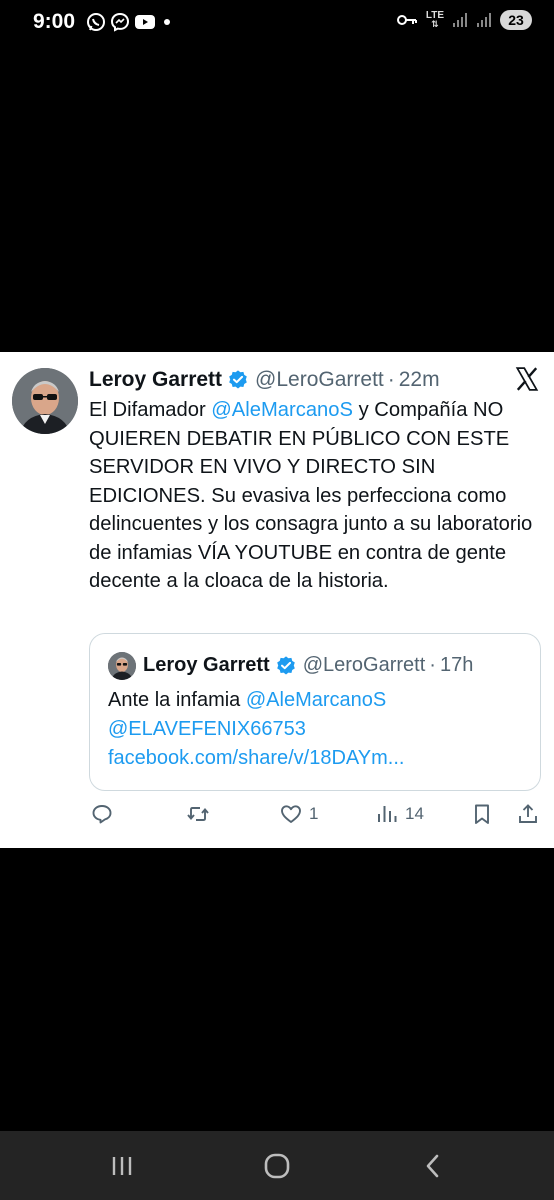 This screenshot has width=554, height=1200. Describe the element at coordinates (198, 814) in the screenshot. I see `retweet-icon` at that location.